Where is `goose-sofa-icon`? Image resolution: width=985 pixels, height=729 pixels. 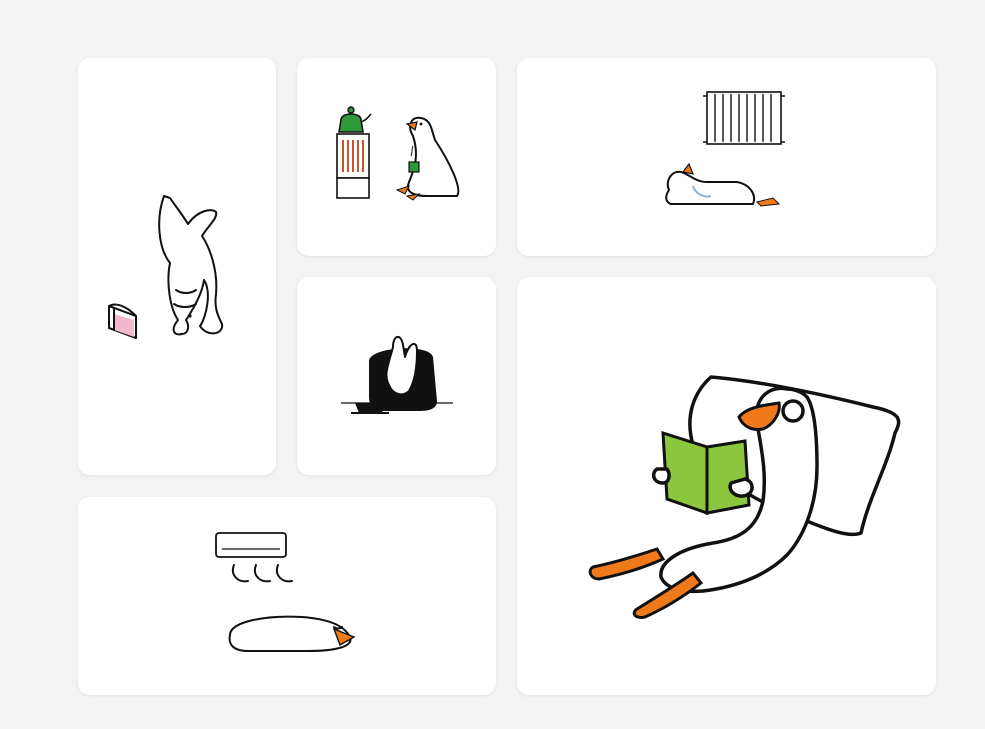
goose-sofa-icon is located at coordinates (397, 375).